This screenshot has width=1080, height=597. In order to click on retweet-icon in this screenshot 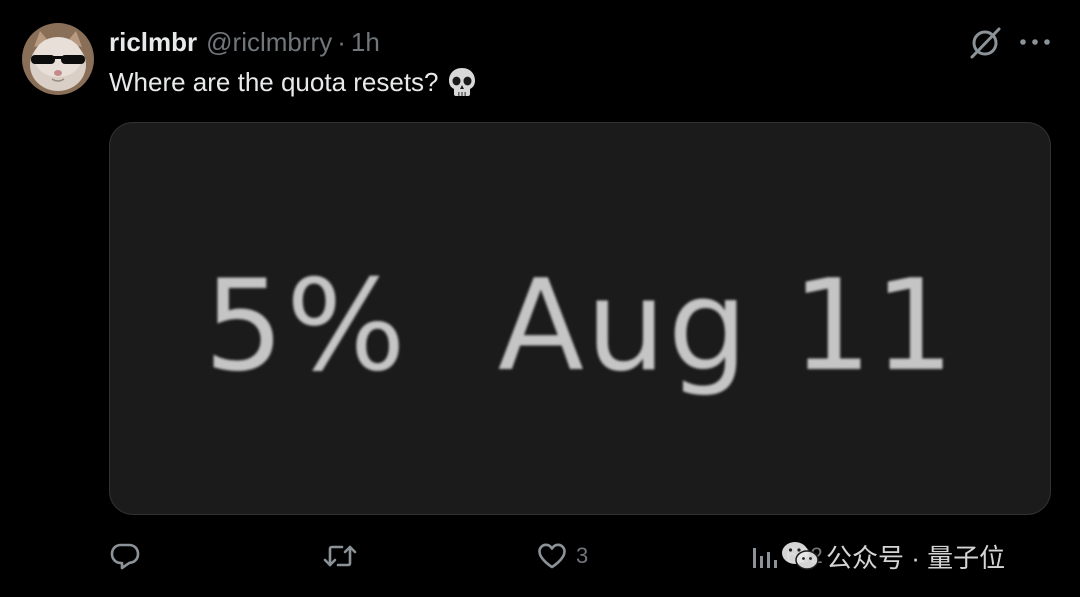, I will do `click(340, 556)`.